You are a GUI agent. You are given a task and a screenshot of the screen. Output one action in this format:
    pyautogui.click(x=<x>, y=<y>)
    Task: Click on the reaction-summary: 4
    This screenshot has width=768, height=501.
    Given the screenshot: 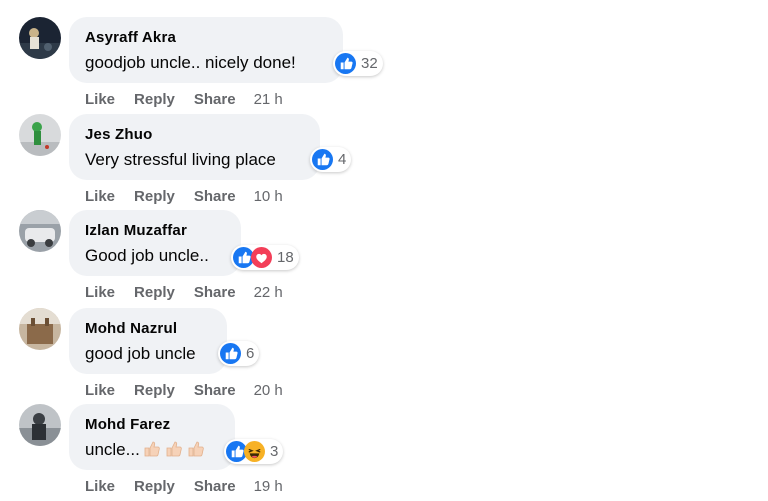 What is the action you would take?
    pyautogui.click(x=331, y=159)
    